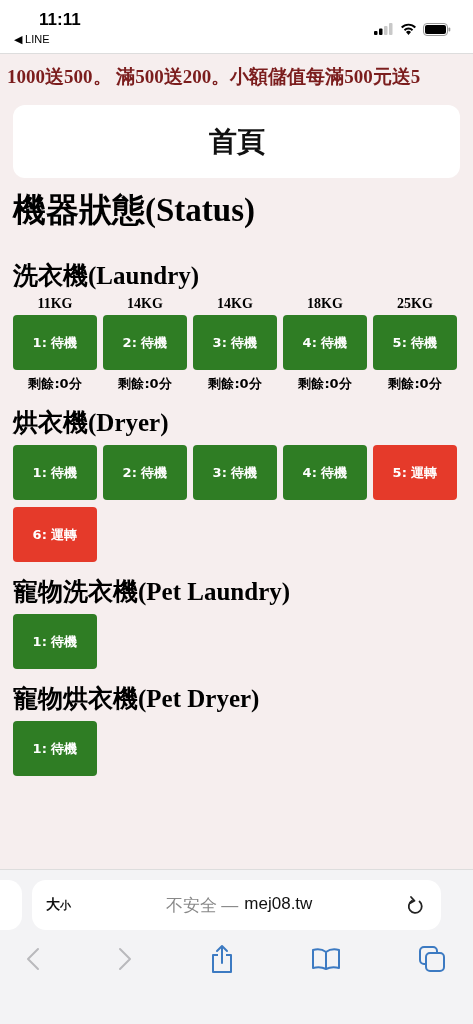 This screenshot has width=473, height=1024. Describe the element at coordinates (91, 423) in the screenshot. I see `section-heading: 烘衣機(Dryer)` at that location.